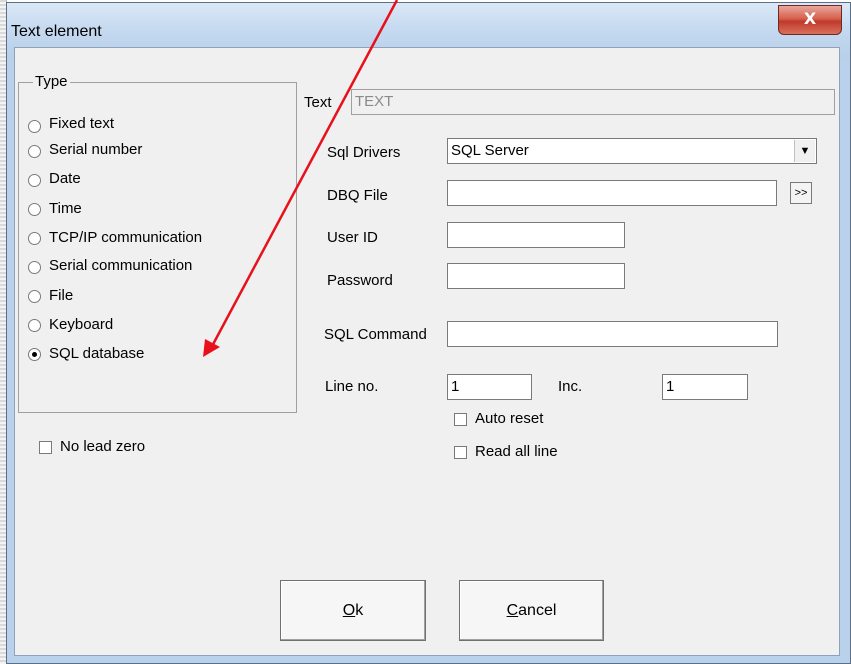 The width and height of the screenshot is (851, 664). Describe the element at coordinates (349, 610) in the screenshot. I see `ok-mnemonic: O` at that location.